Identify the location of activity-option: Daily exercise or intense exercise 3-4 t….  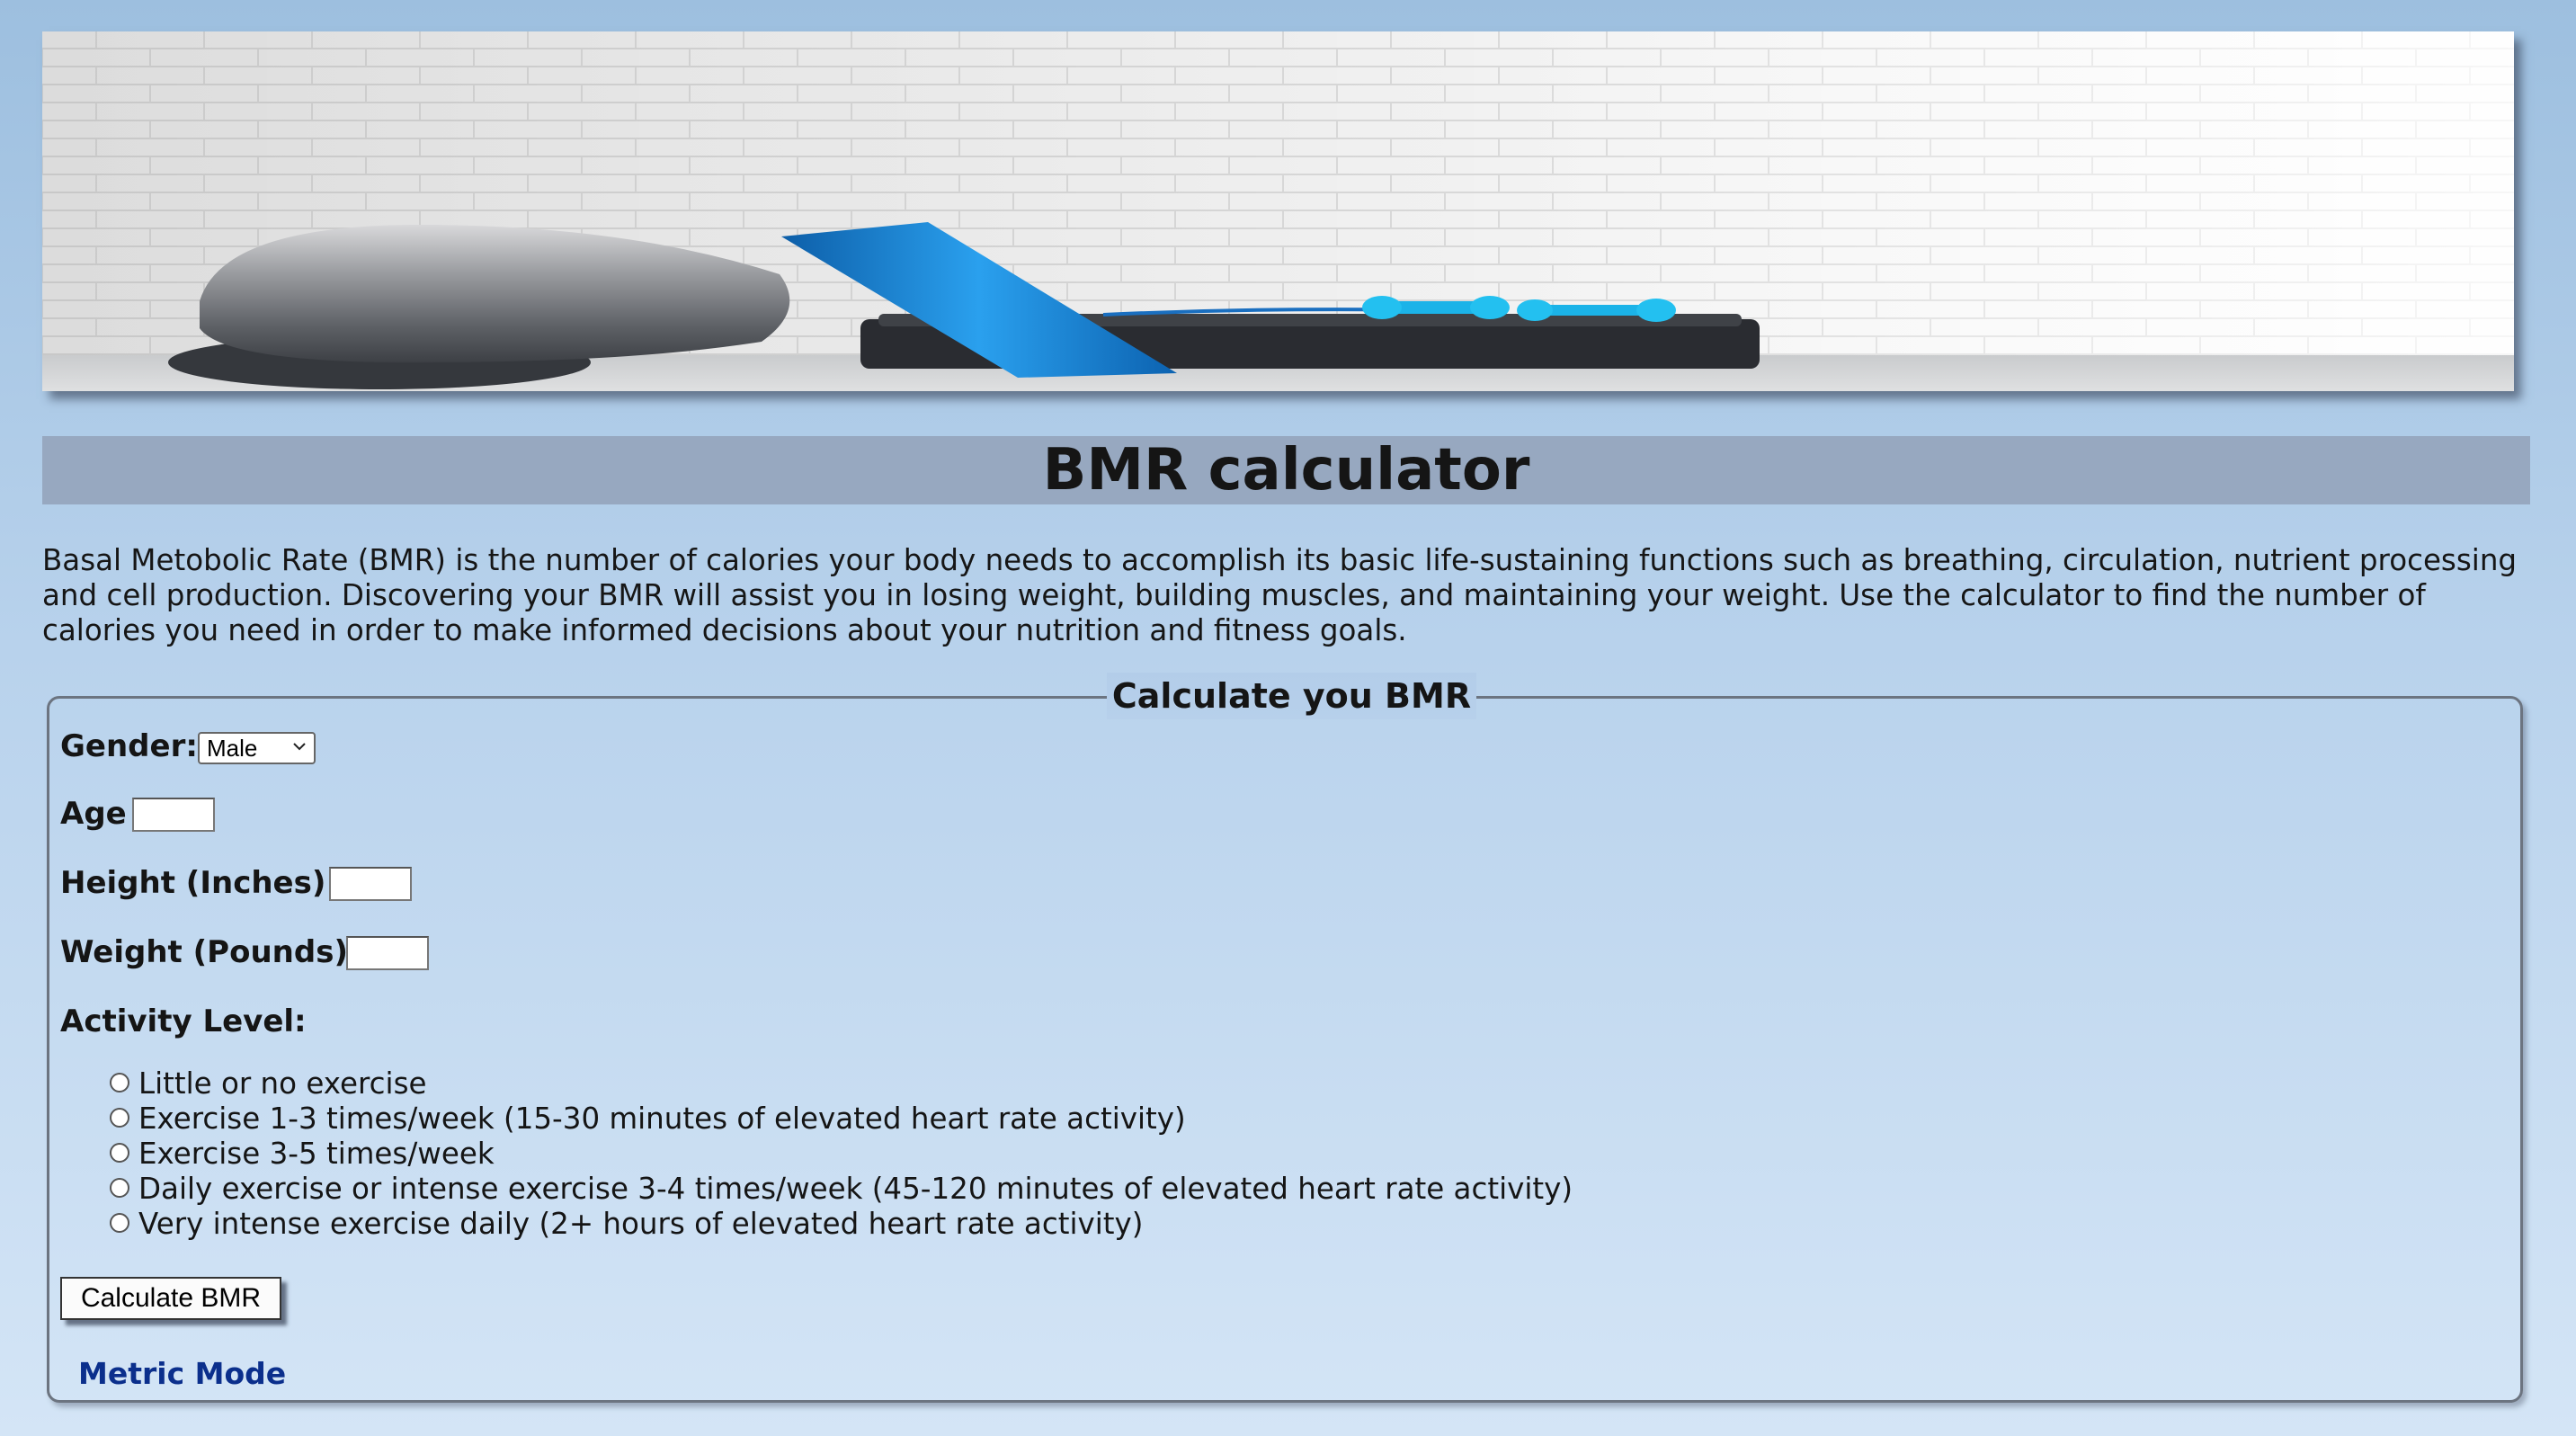
(841, 1189).